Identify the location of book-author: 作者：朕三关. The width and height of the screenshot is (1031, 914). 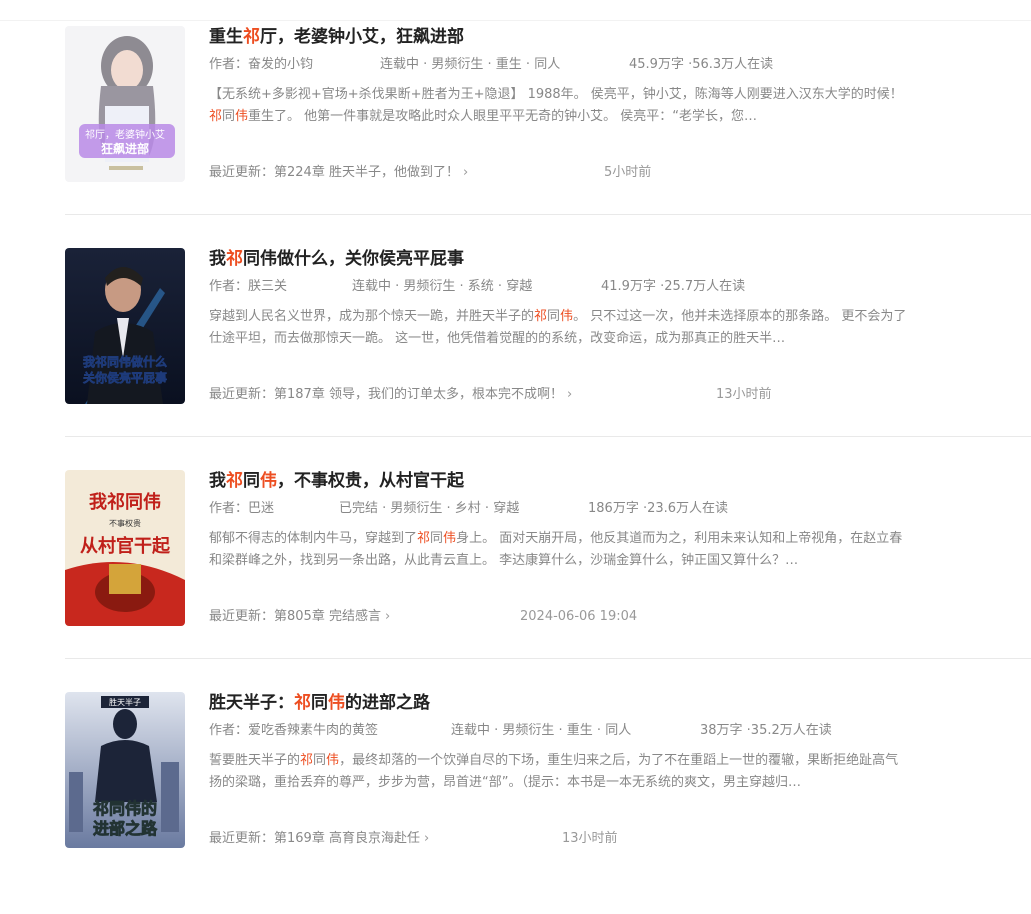
(248, 287).